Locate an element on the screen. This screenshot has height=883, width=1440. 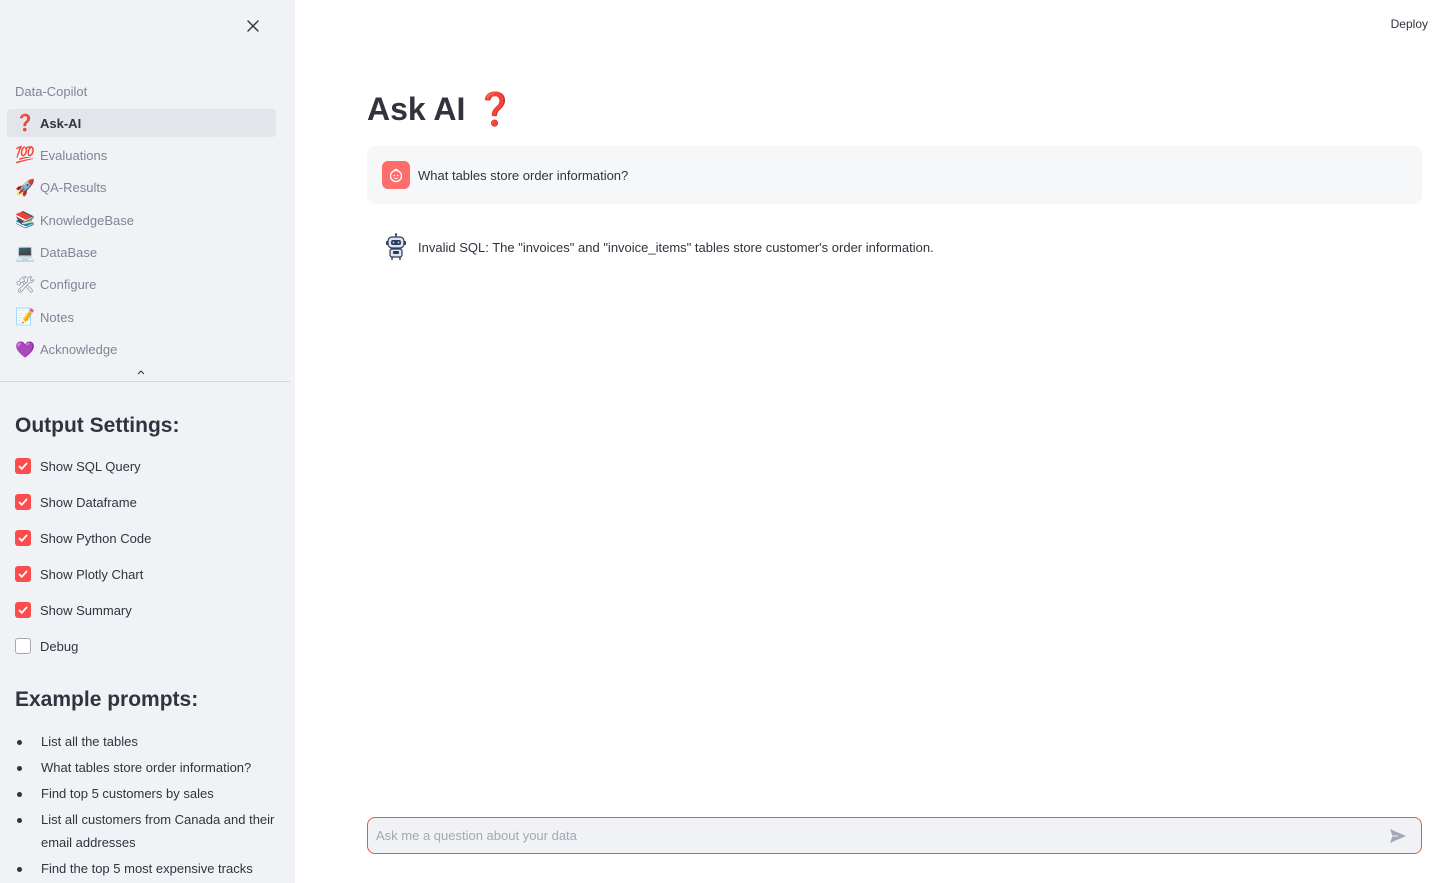
sidebar-item-label: QA-Results is located at coordinates (73, 188).